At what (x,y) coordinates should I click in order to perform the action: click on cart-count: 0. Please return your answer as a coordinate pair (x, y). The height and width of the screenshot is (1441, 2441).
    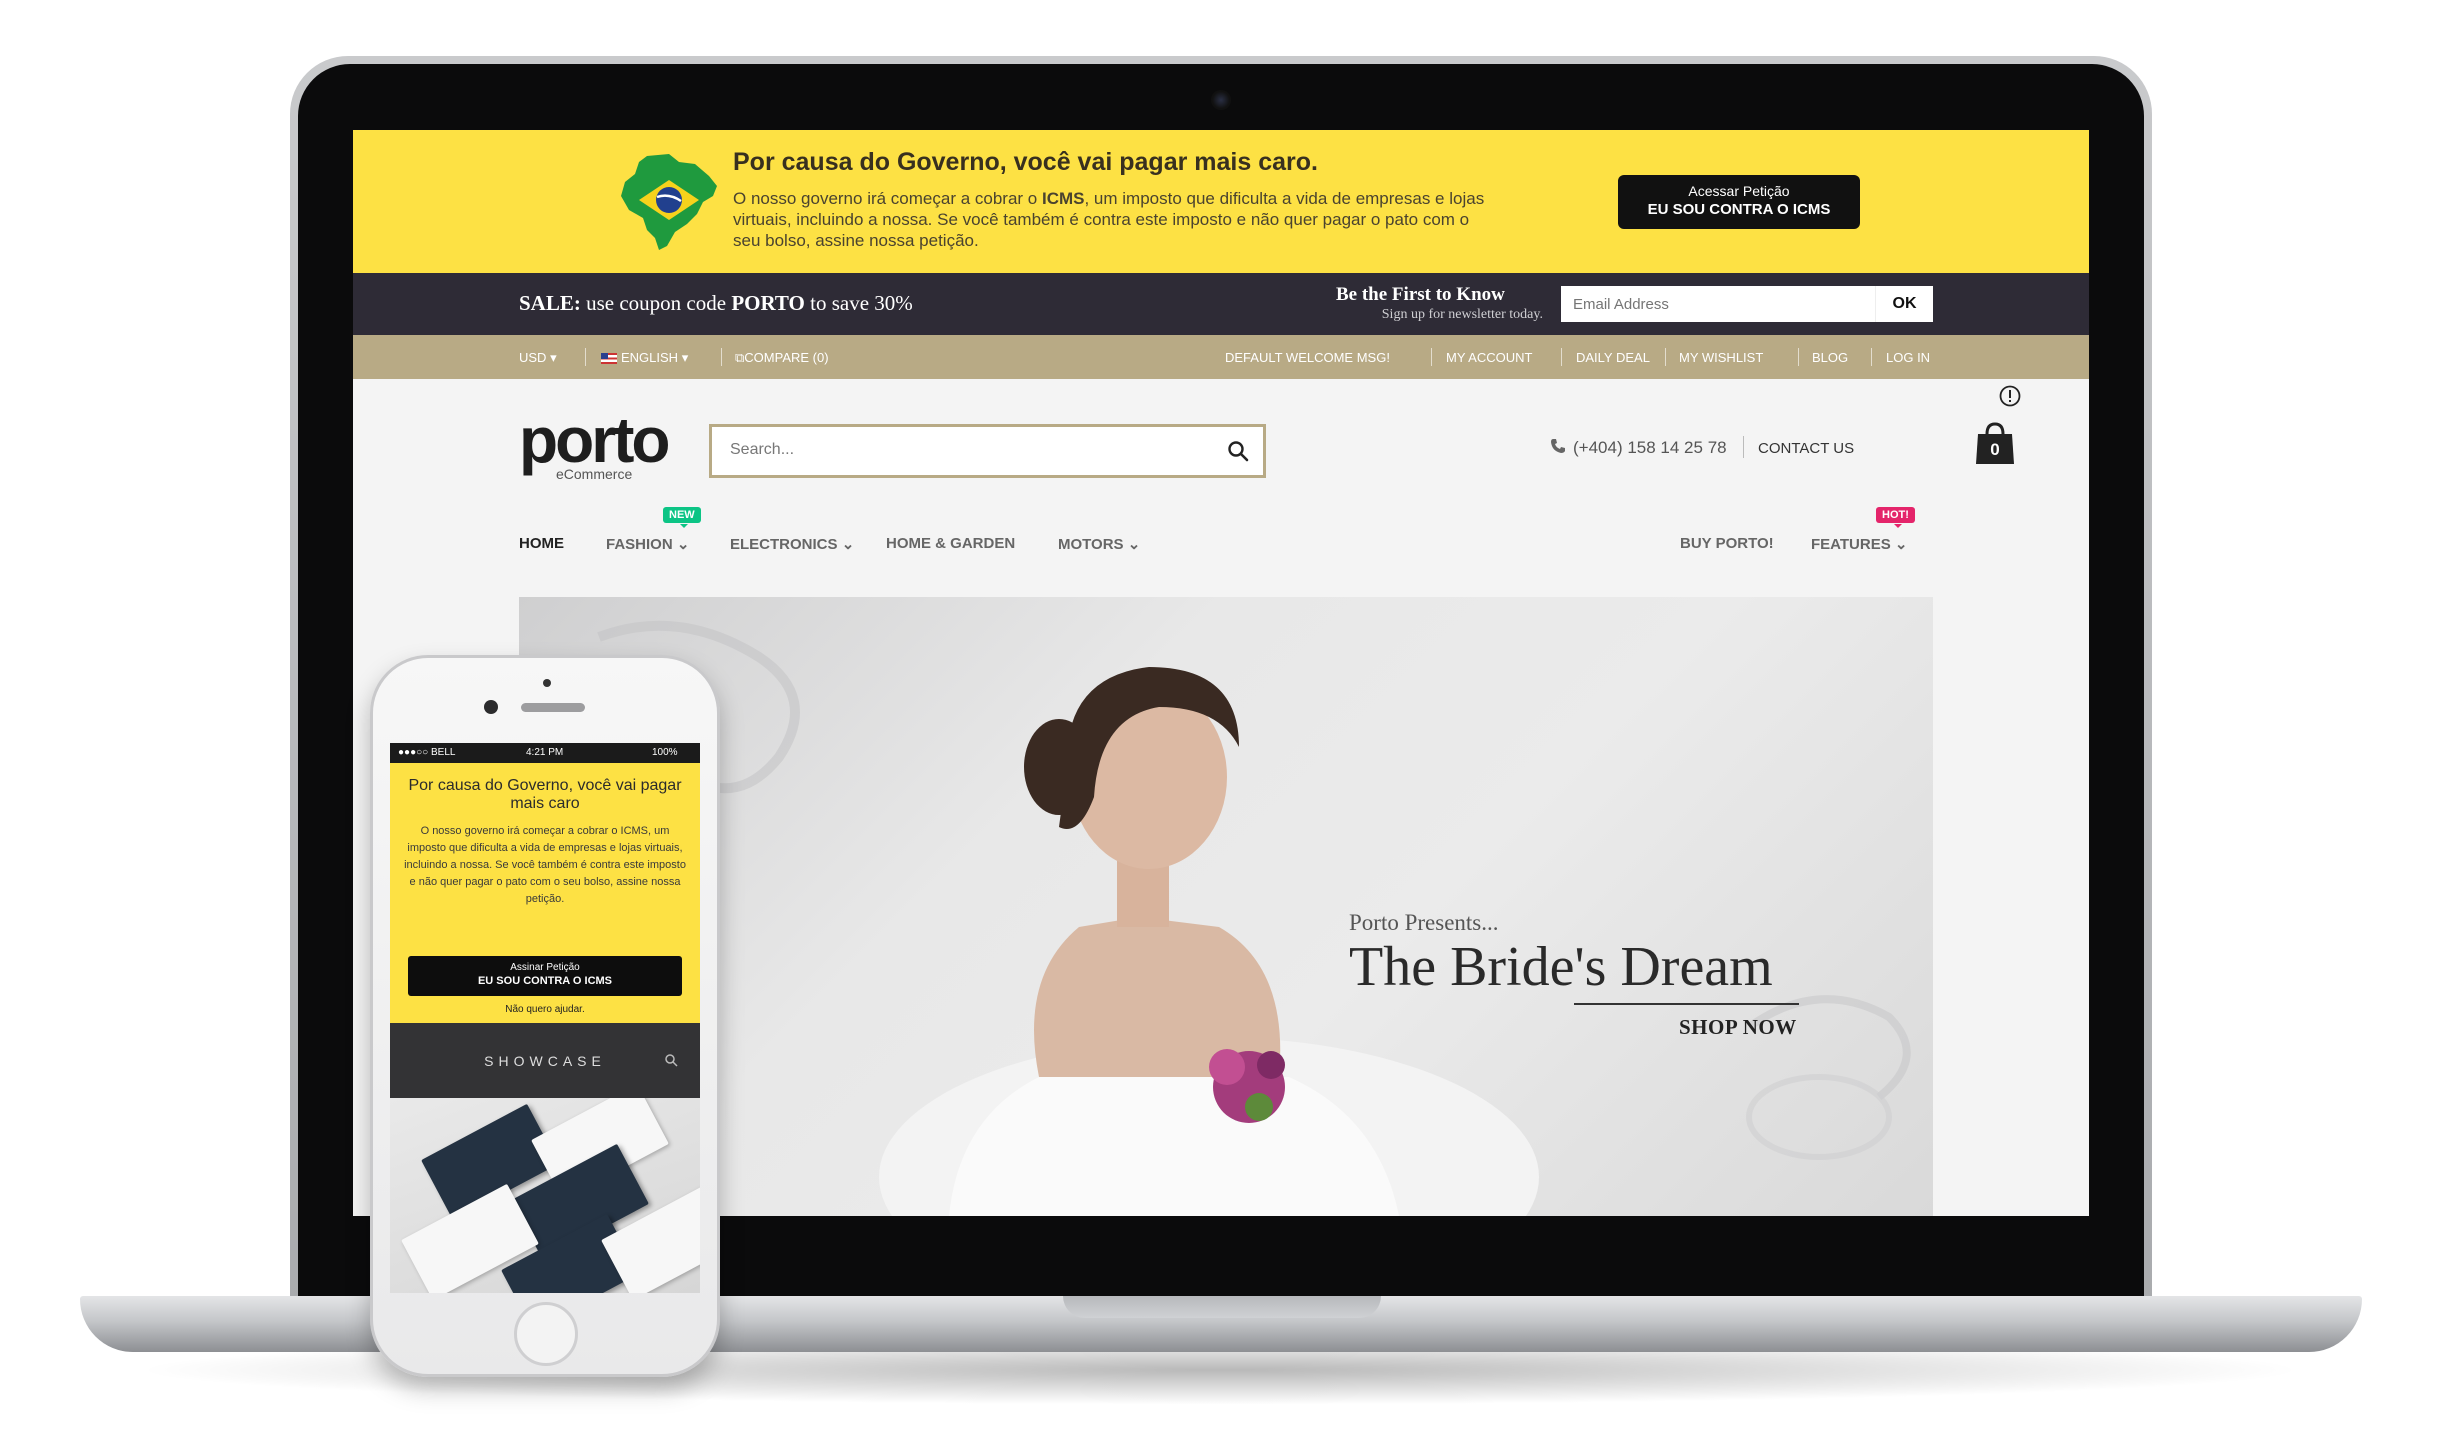
    Looking at the image, I should click on (1995, 449).